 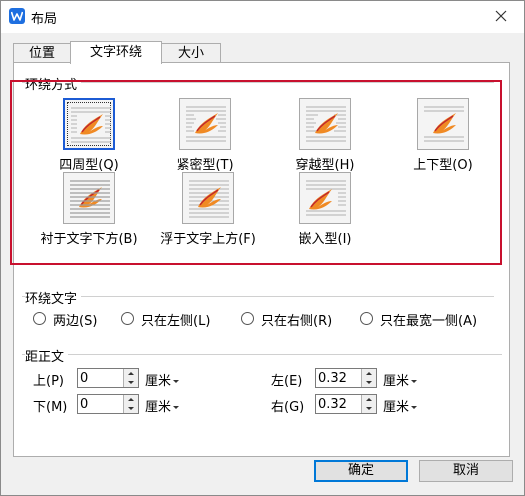 What do you see at coordinates (44, 19) in the screenshot?
I see `window-title: 布局` at bounding box center [44, 19].